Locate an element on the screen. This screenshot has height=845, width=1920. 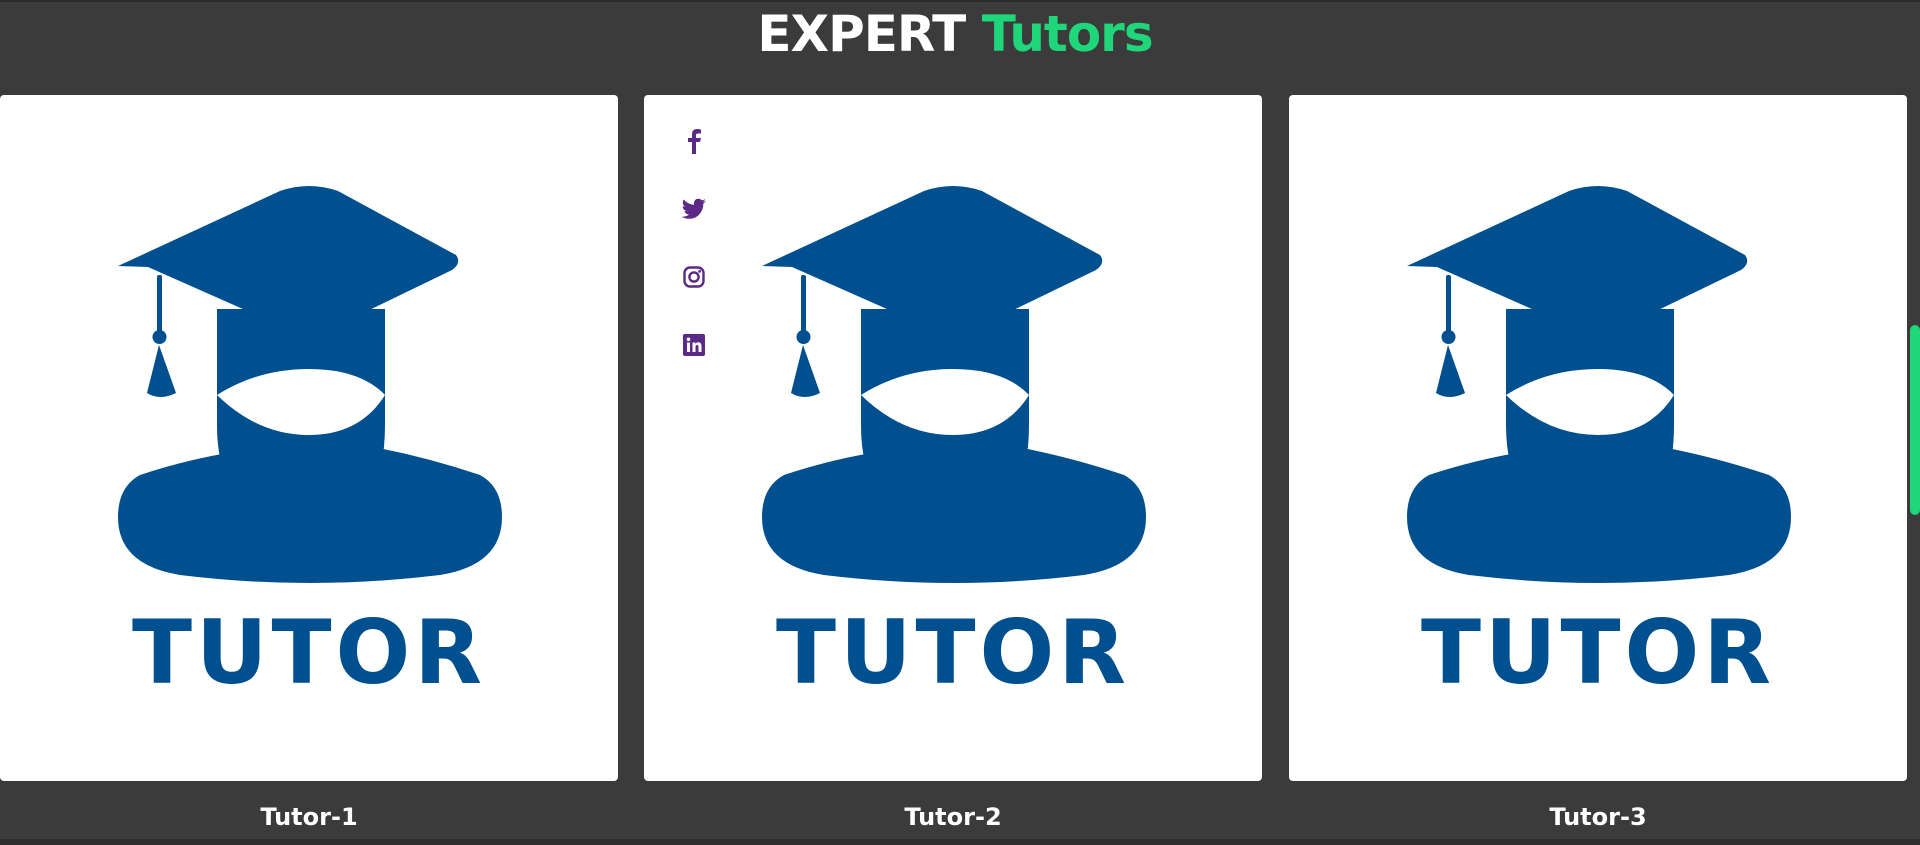
page-title: EXPERT Tutors is located at coordinates (955, 34).